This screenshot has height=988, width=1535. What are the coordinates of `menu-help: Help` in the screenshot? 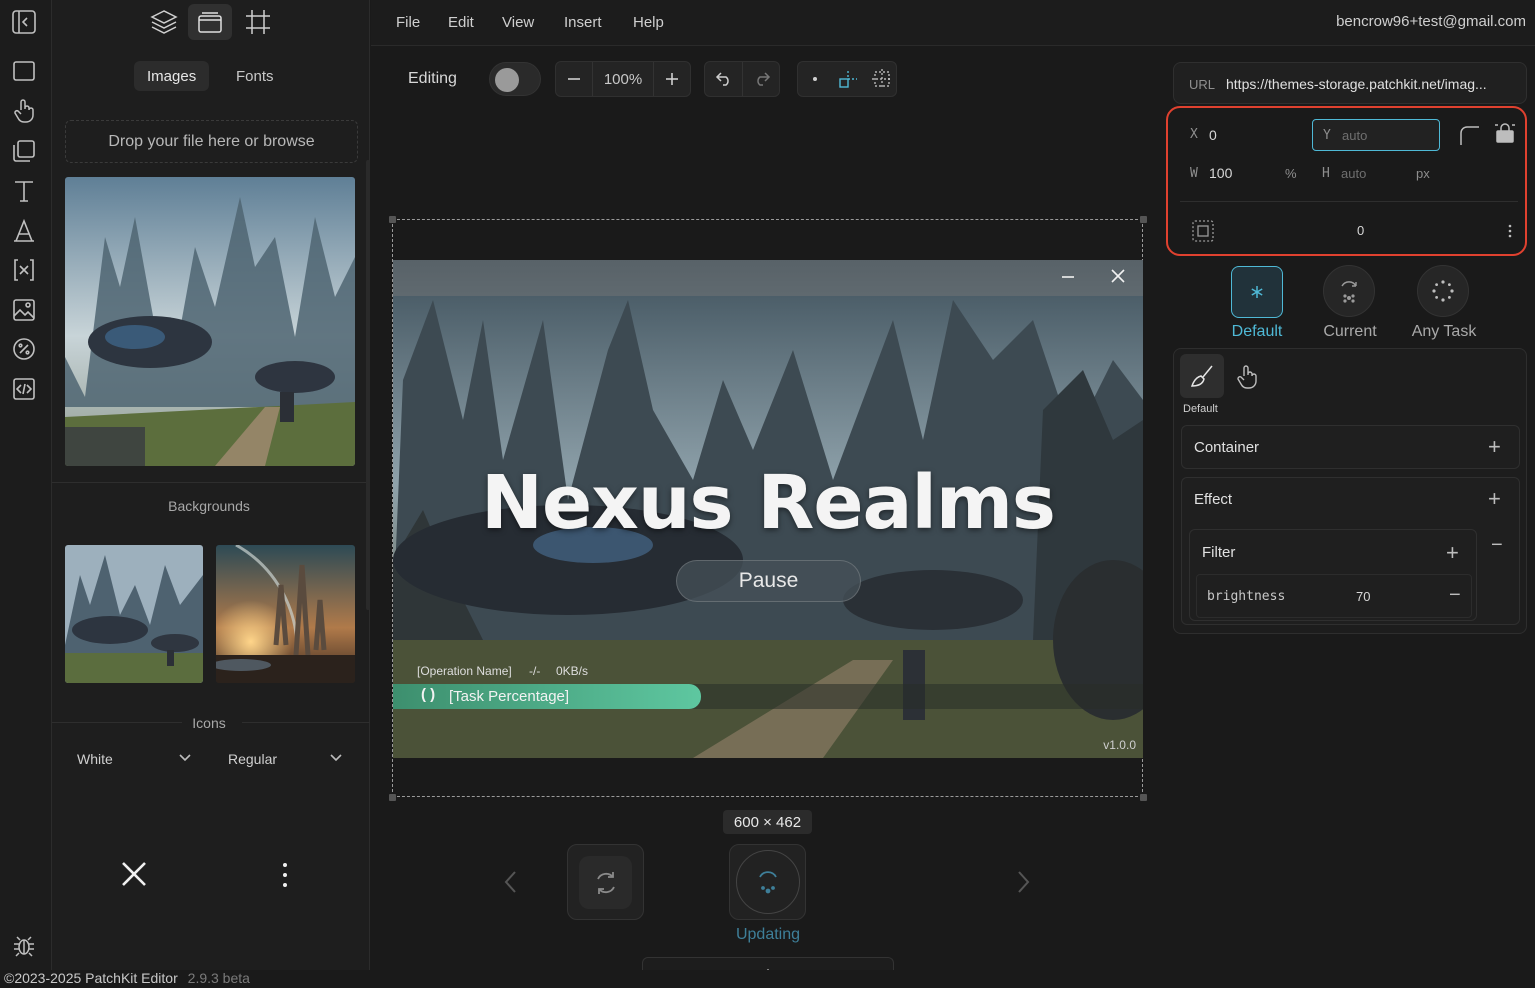 It's located at (648, 22).